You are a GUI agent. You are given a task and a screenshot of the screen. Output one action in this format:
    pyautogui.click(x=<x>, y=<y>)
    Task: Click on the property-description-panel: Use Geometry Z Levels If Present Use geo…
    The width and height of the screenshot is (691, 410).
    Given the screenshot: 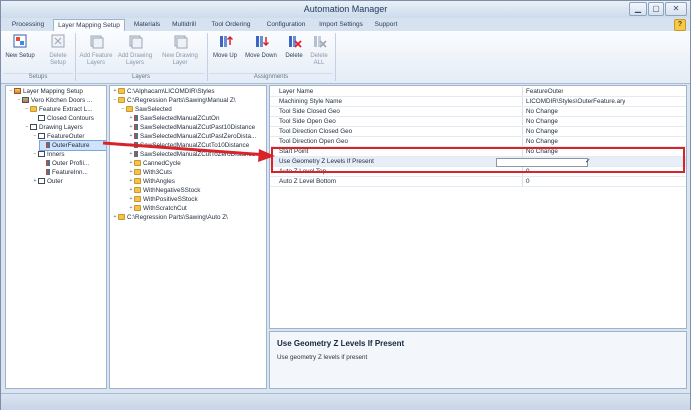 What is the action you would take?
    pyautogui.click(x=478, y=360)
    